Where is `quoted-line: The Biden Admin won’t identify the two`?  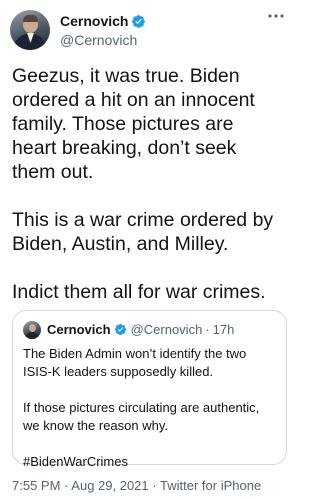 quoted-line: The Biden Admin won’t identify the two is located at coordinates (135, 353).